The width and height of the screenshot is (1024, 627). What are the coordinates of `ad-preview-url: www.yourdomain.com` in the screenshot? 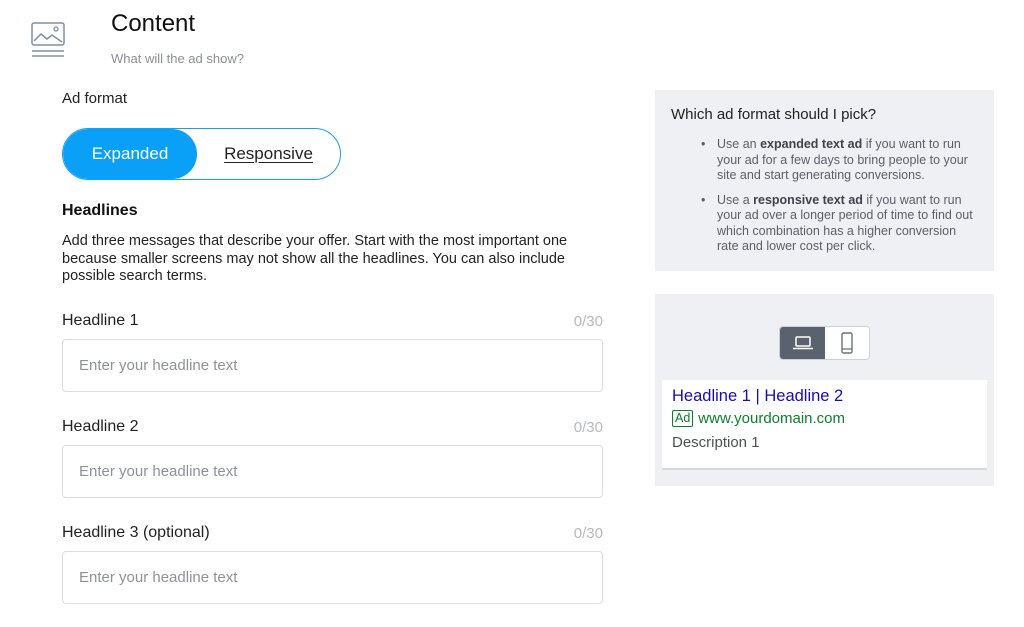 It's located at (772, 418).